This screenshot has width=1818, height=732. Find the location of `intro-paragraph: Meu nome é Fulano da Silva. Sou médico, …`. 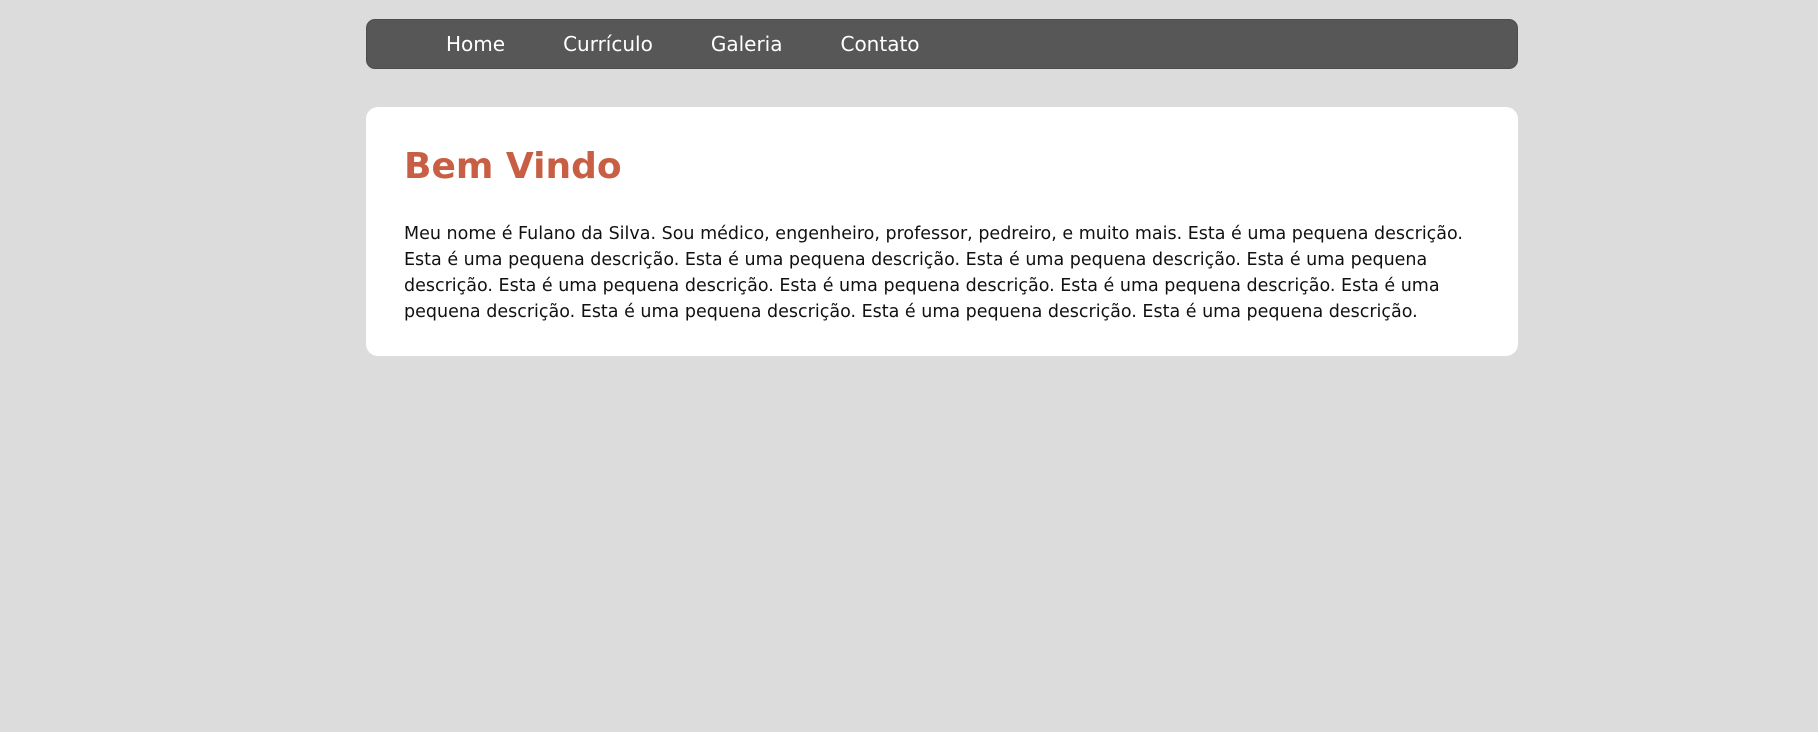

intro-paragraph: Meu nome é Fulano da Silva. Sou médico, … is located at coordinates (933, 272).